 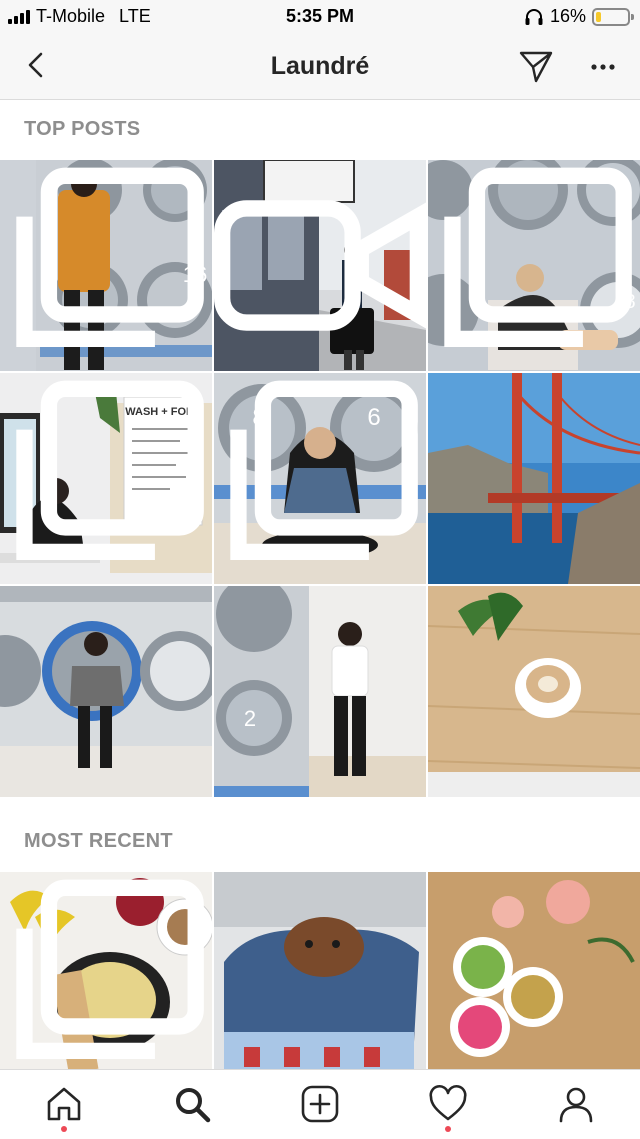 What do you see at coordinates (448, 1102) in the screenshot?
I see `heart-icon` at bounding box center [448, 1102].